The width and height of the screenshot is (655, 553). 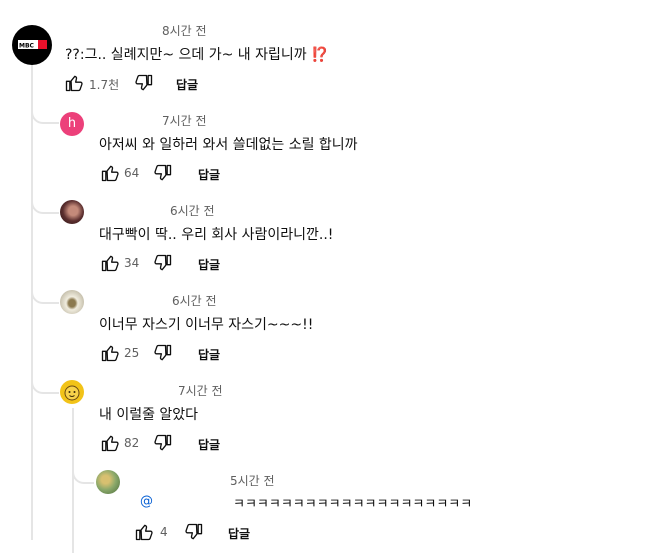 I want to click on comment-text: ㅋㅋㅋㅋㅋㅋㅋㅋㅋㅋㅋㅋㅋㅋㅋㅋㅋㅋㅋㅋ, so click(x=353, y=504).